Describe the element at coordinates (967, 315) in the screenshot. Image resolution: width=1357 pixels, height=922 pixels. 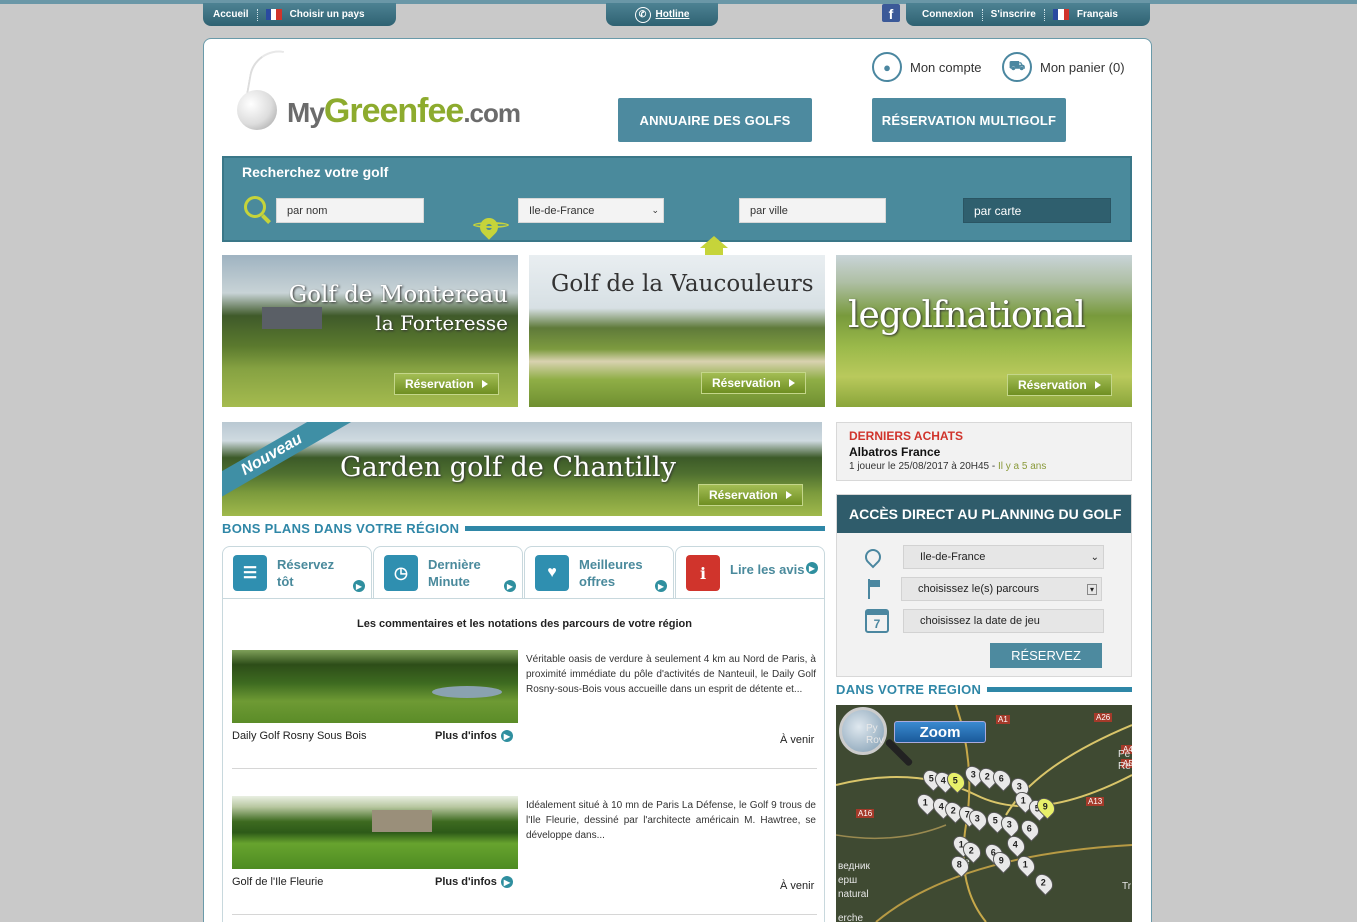
I see `banner-title: legolfnational` at that location.